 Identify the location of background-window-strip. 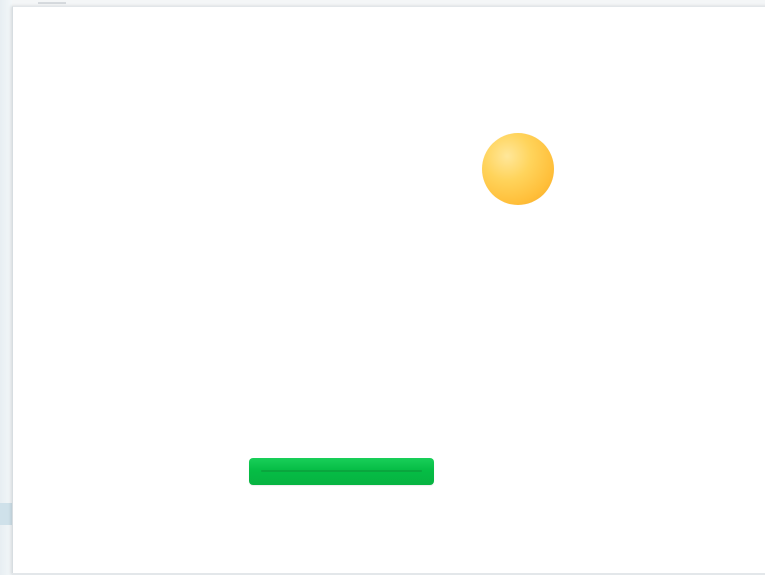
(6, 287).